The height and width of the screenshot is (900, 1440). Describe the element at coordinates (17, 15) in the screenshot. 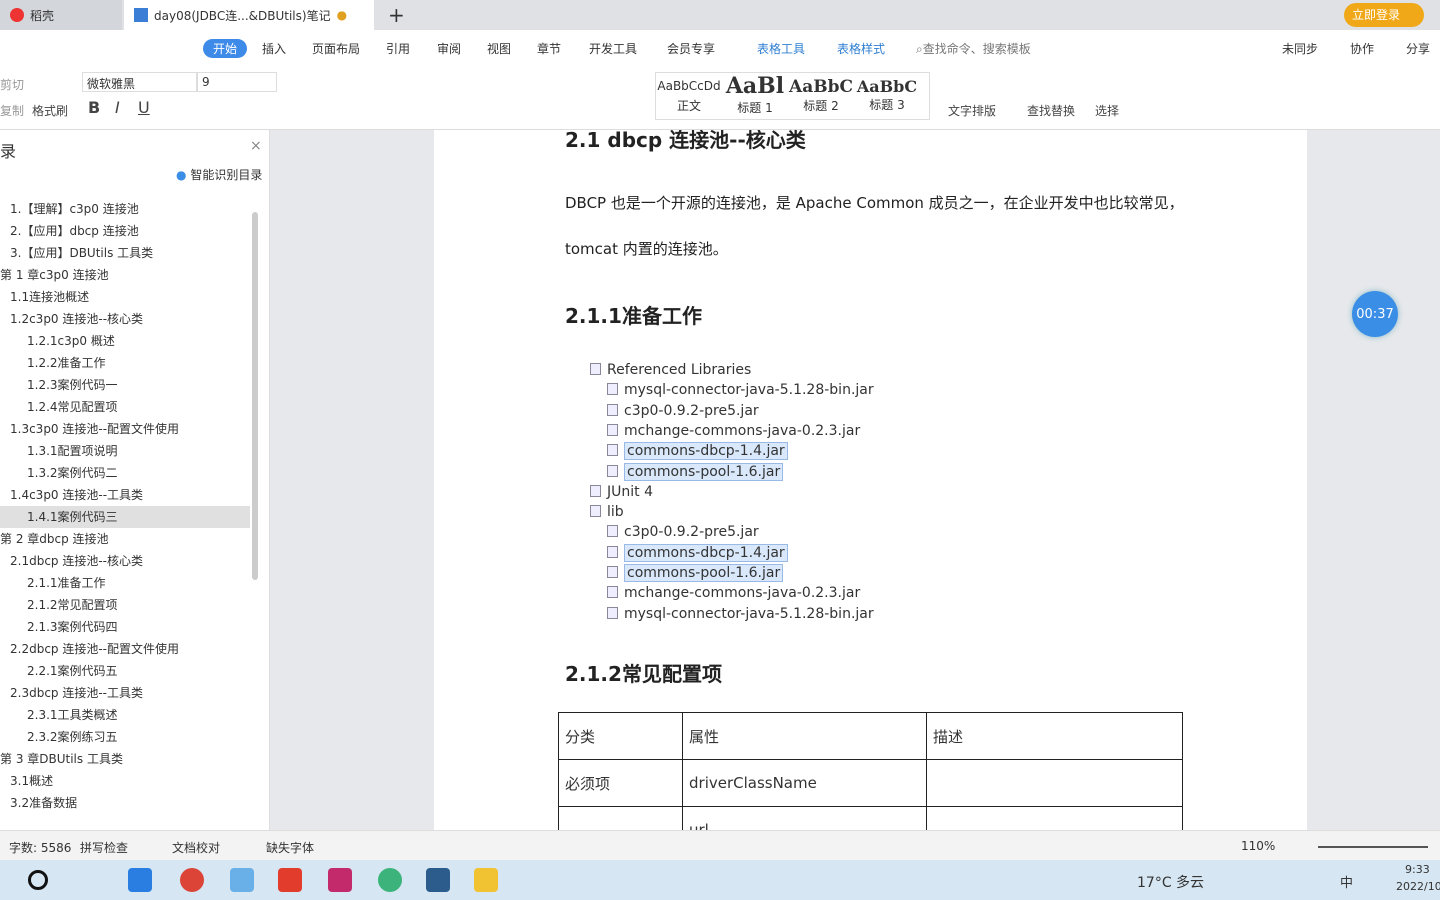

I see `docer-icon` at that location.